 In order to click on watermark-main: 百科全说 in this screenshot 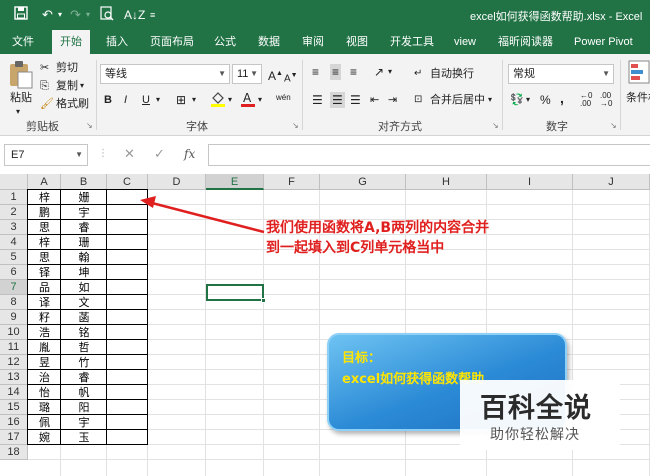, I will do `click(536, 408)`.